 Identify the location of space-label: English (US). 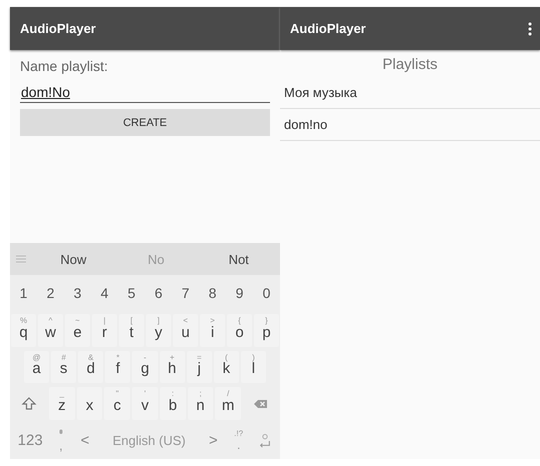
(149, 440).